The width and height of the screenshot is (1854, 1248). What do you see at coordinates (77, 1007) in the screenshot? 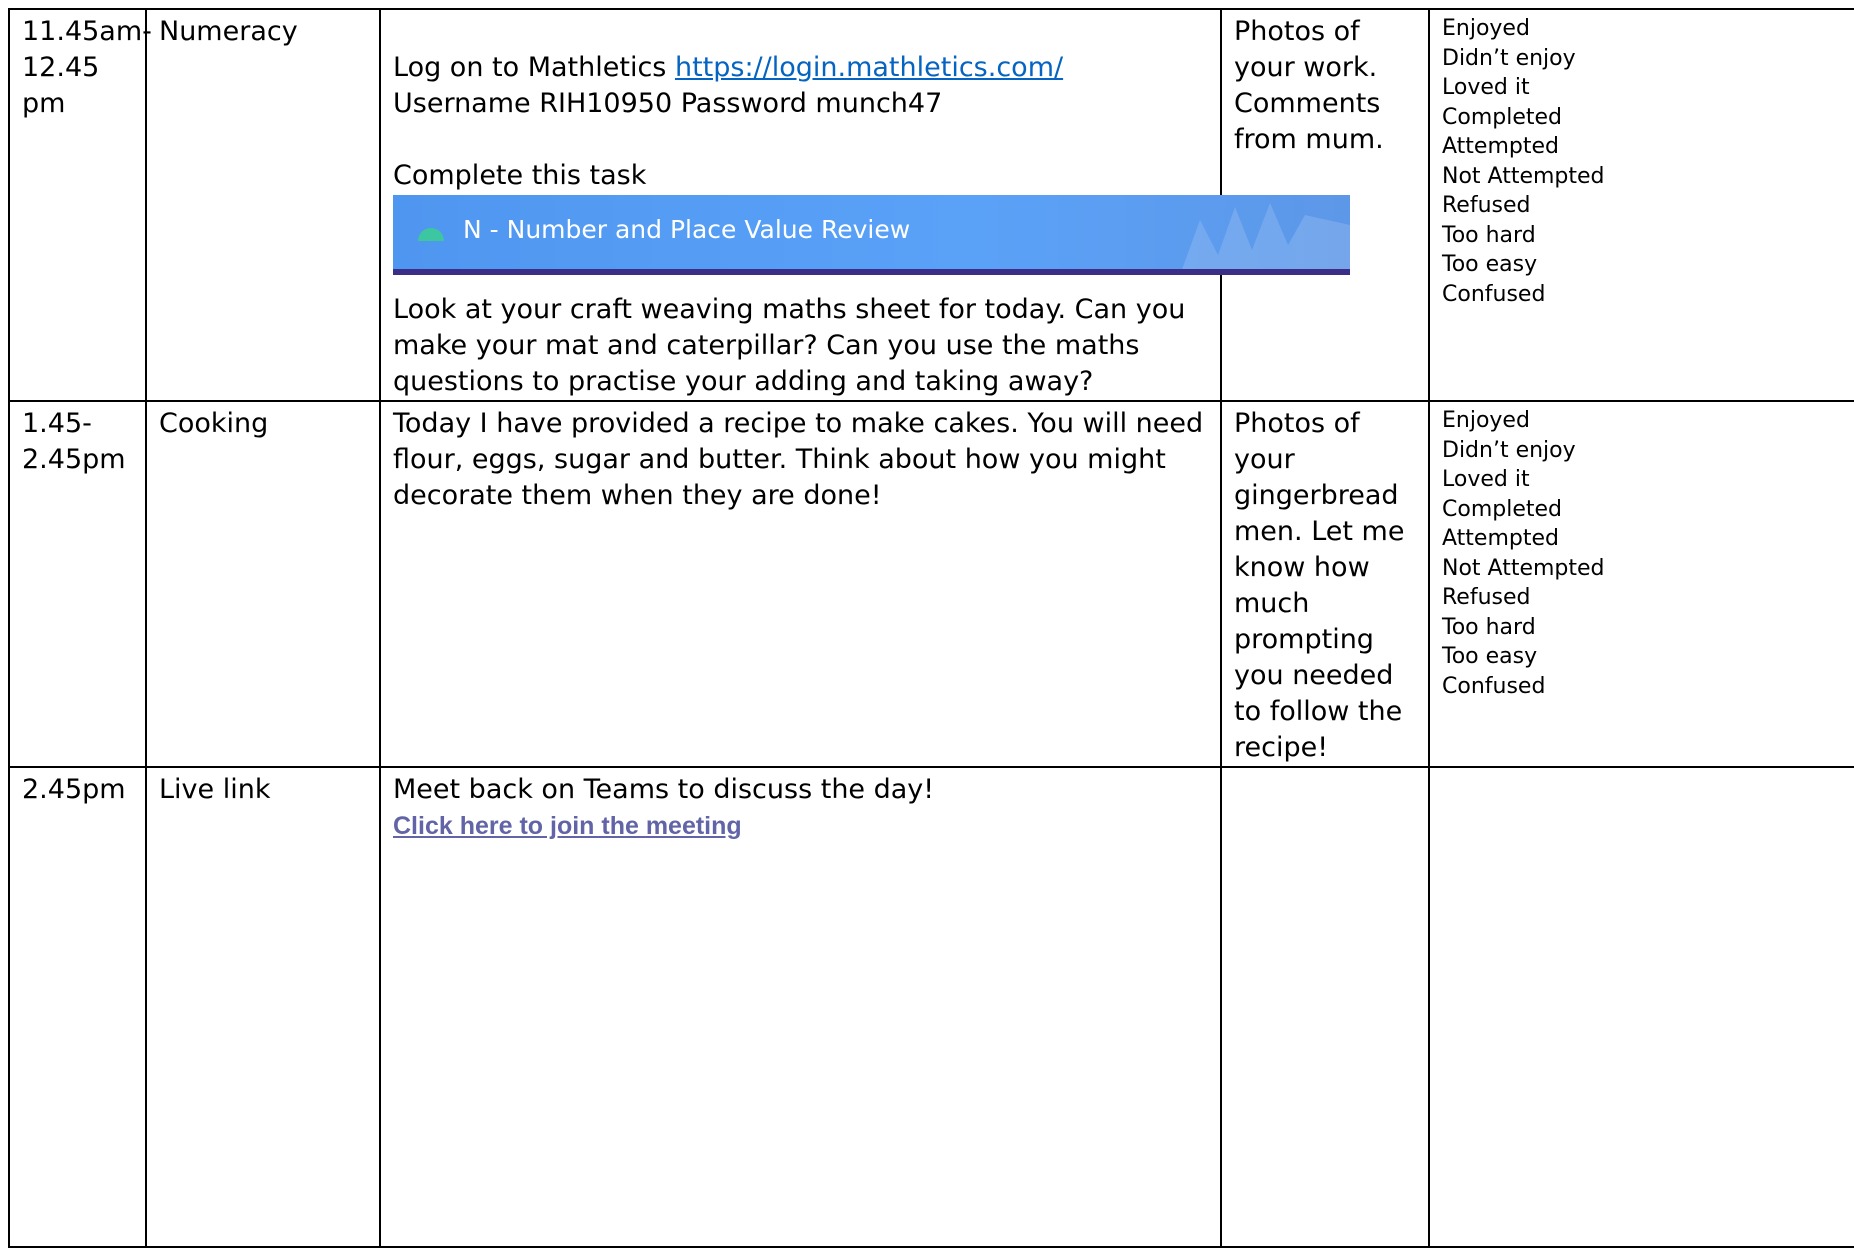
I see `time-cell: 2.45pm` at bounding box center [77, 1007].